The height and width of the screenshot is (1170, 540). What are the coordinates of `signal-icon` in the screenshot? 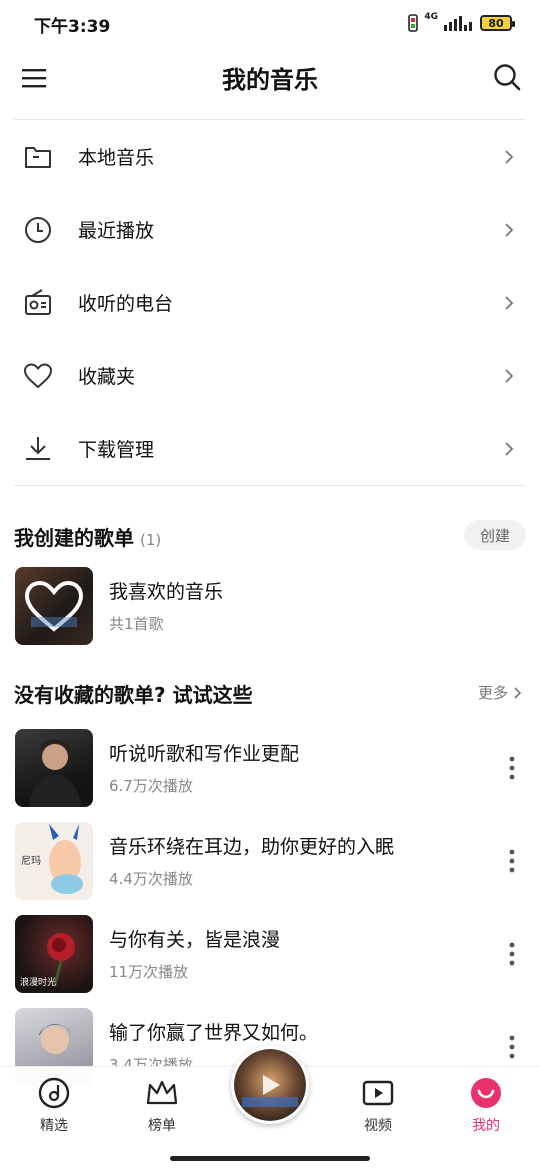 It's located at (458, 23).